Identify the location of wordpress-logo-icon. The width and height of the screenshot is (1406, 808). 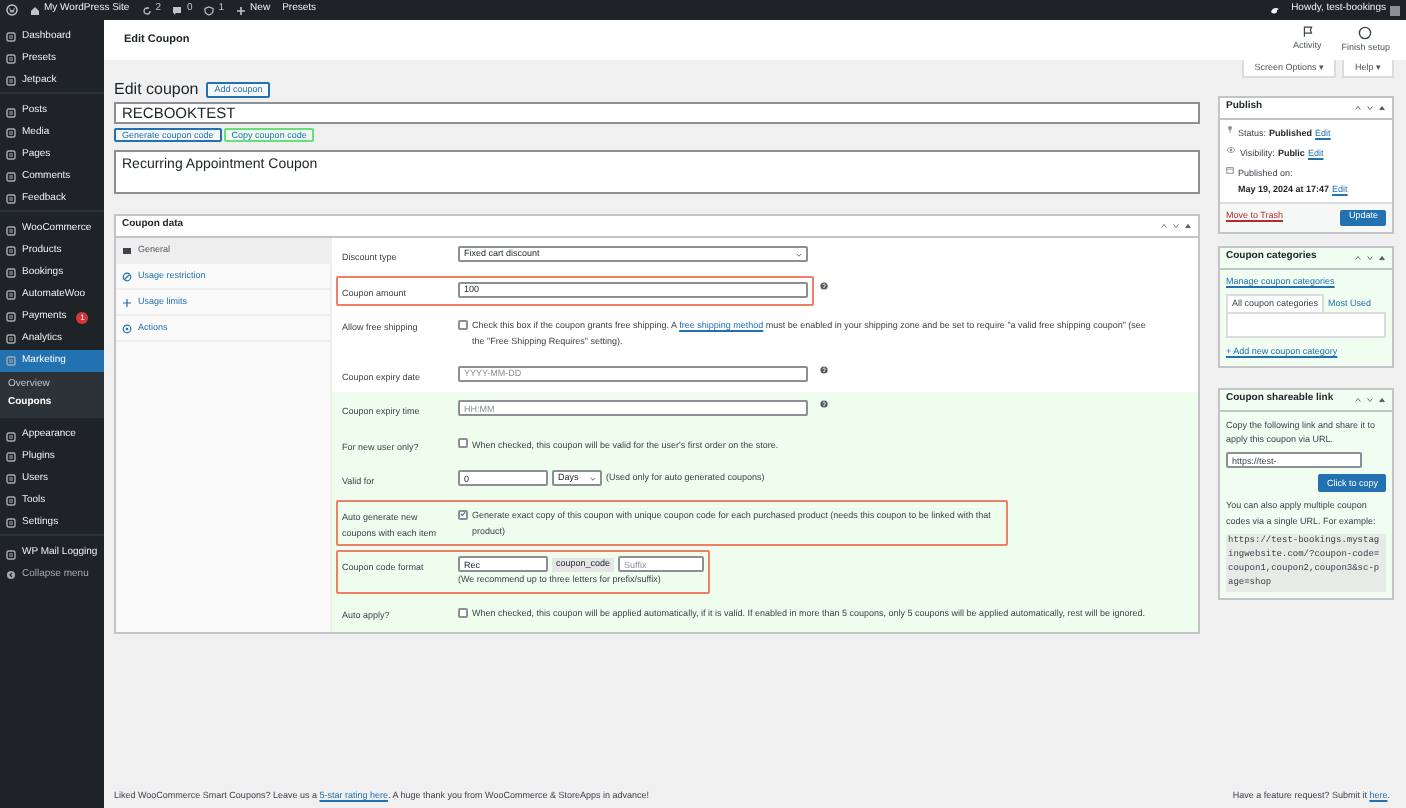
(12, 10).